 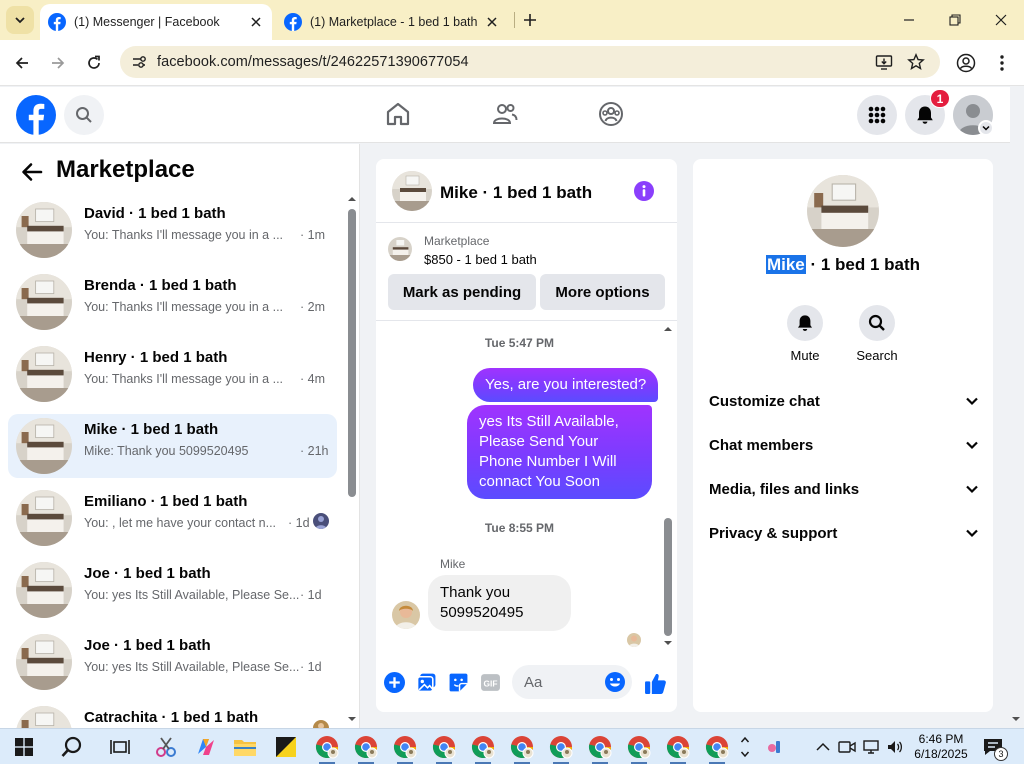 What do you see at coordinates (986, 128) in the screenshot?
I see `account-menu-caret` at bounding box center [986, 128].